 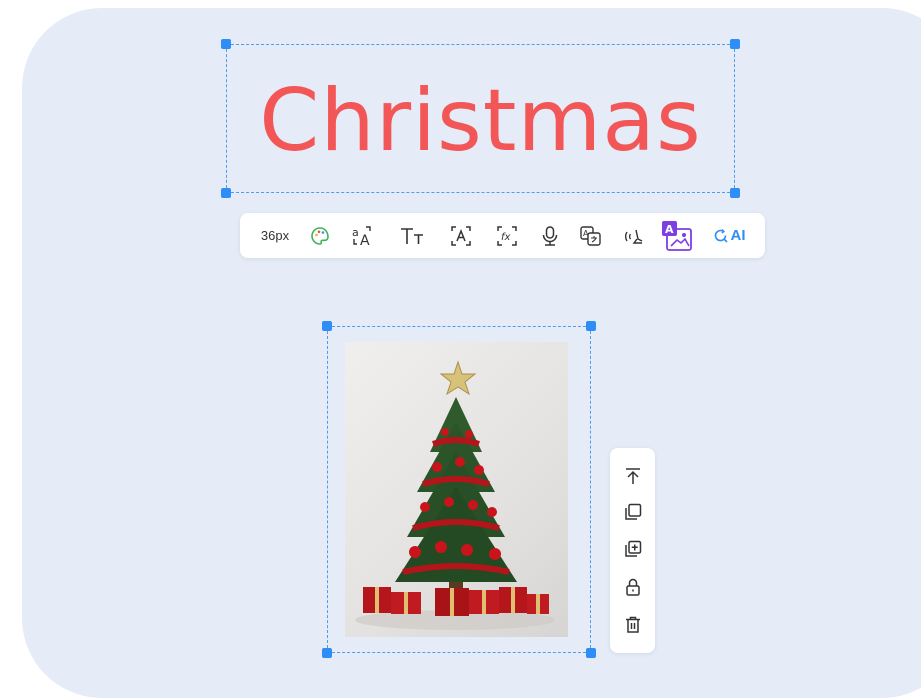 What do you see at coordinates (461, 235) in the screenshot?
I see `text-frame-icon` at bounding box center [461, 235].